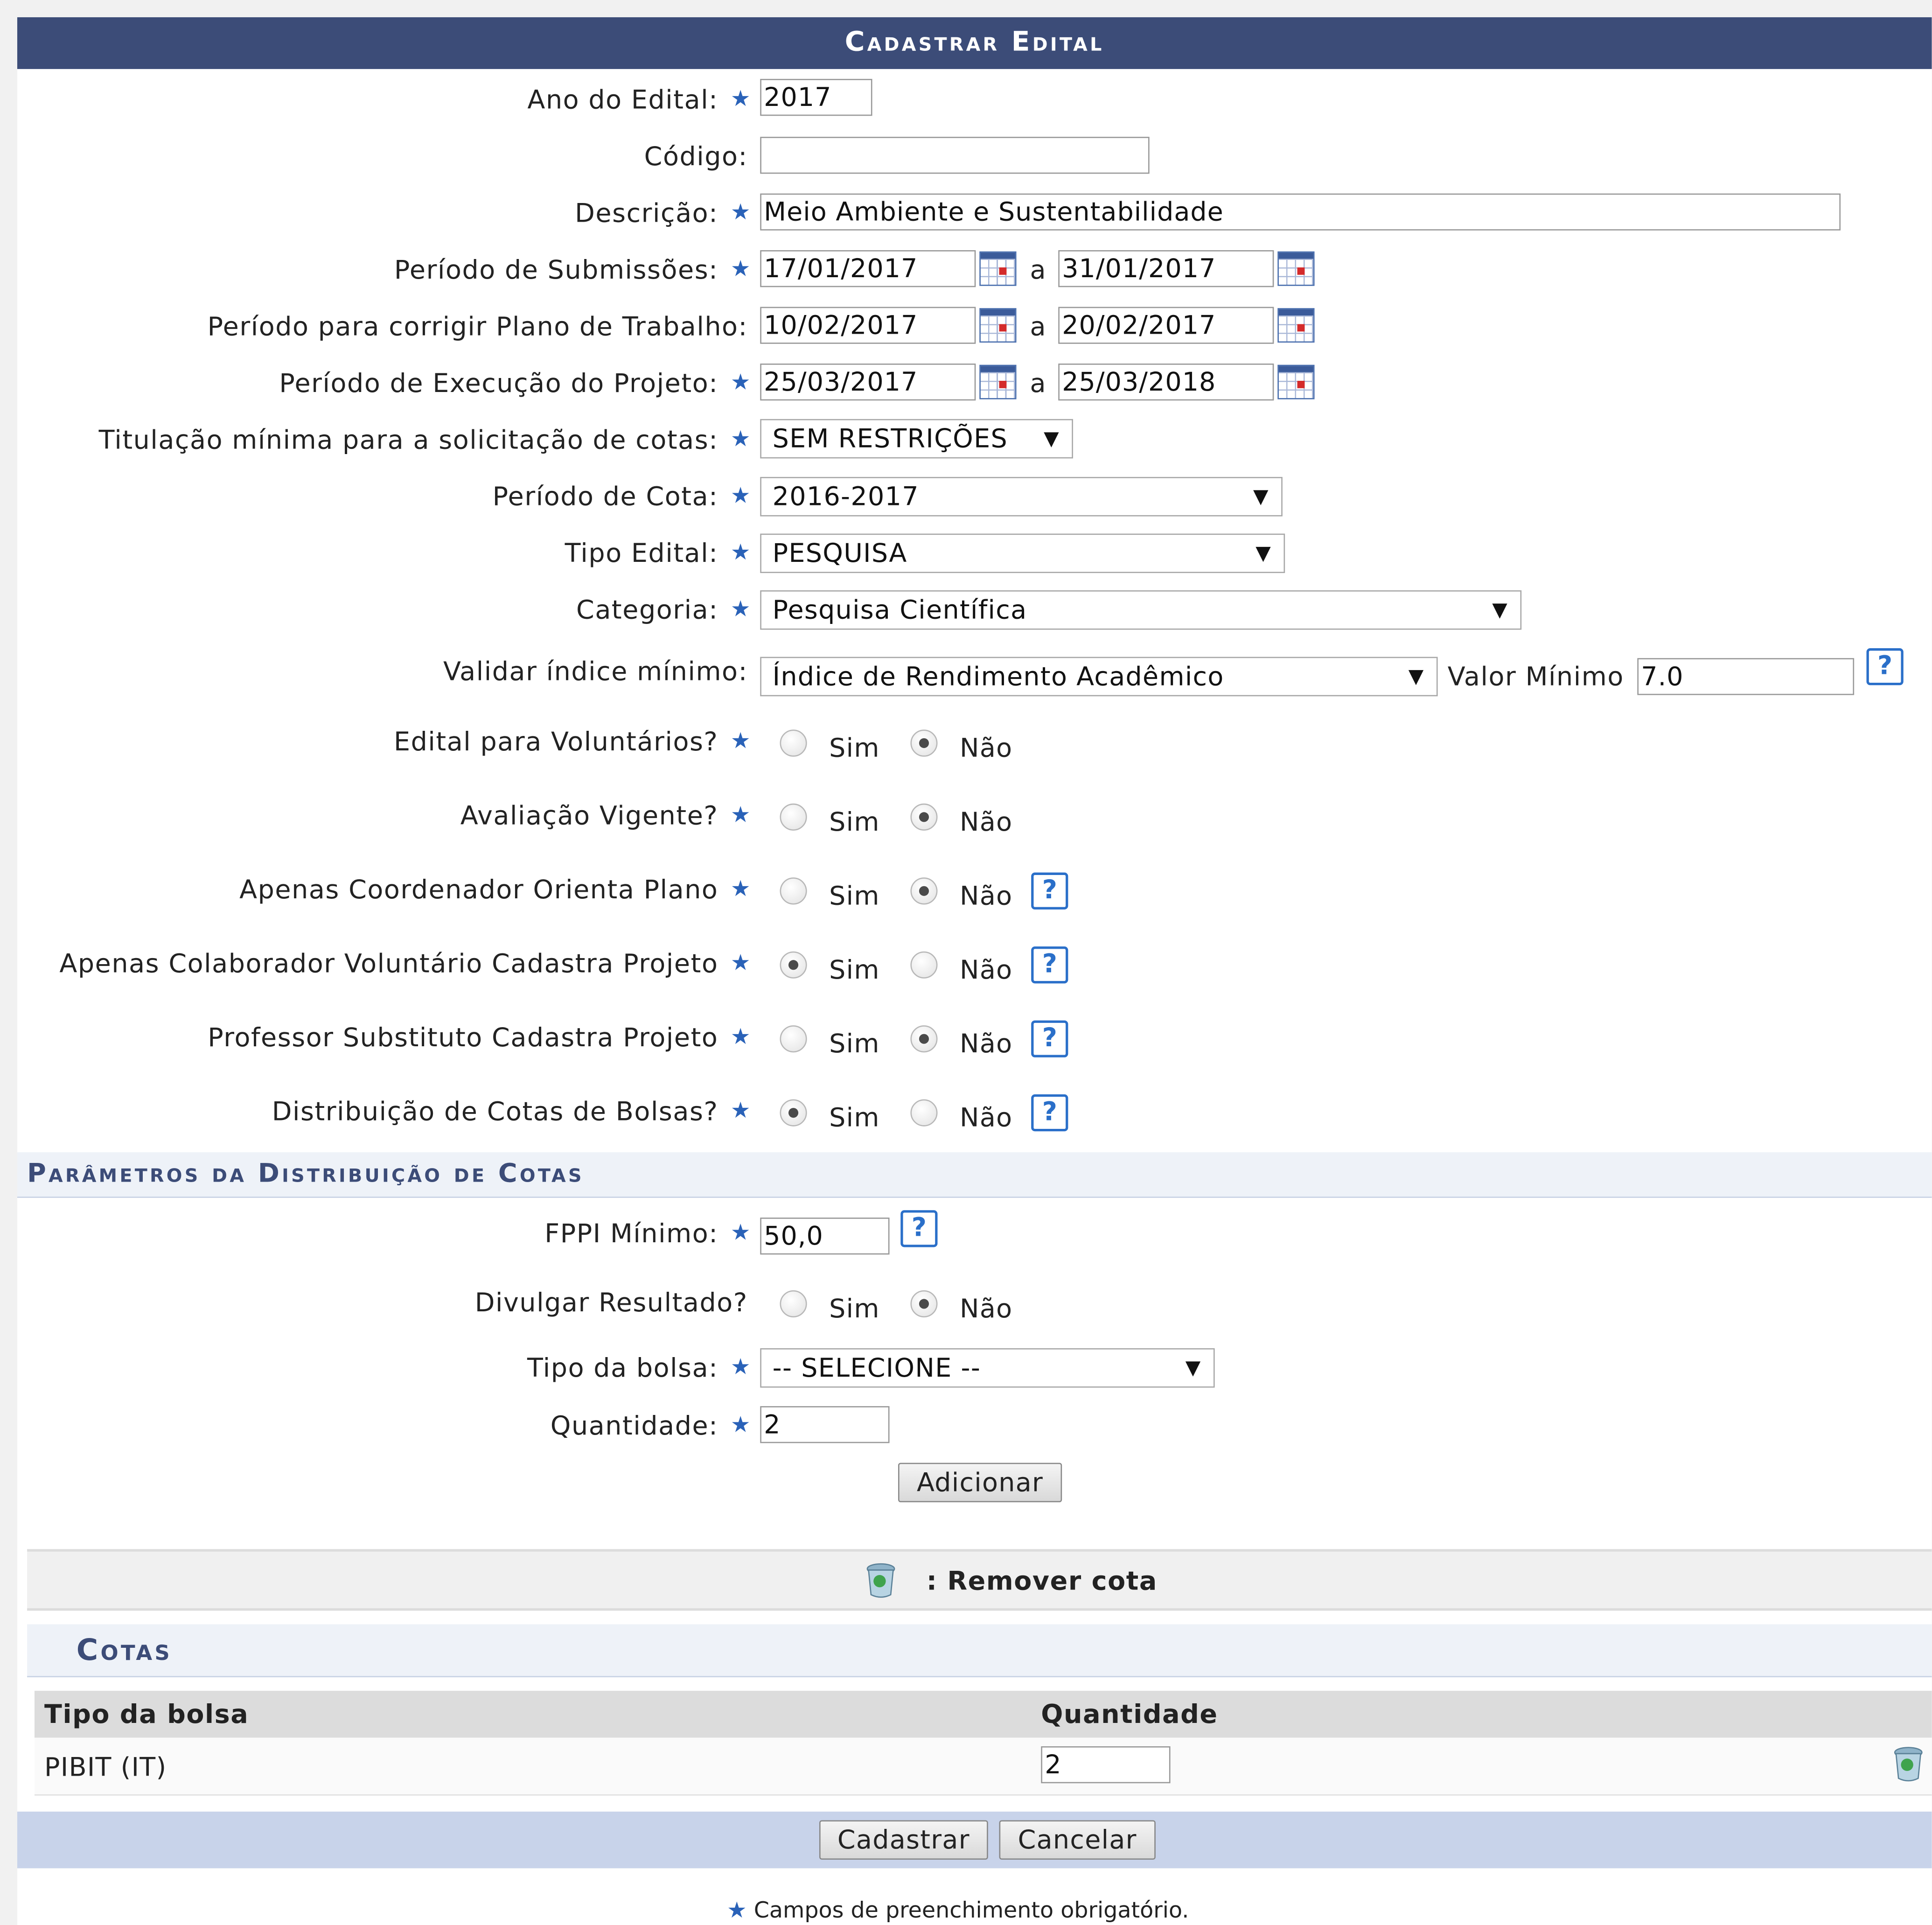 This screenshot has width=1932, height=1925. Describe the element at coordinates (903, 1840) in the screenshot. I see `cadastrar-button: Cadastrar` at that location.